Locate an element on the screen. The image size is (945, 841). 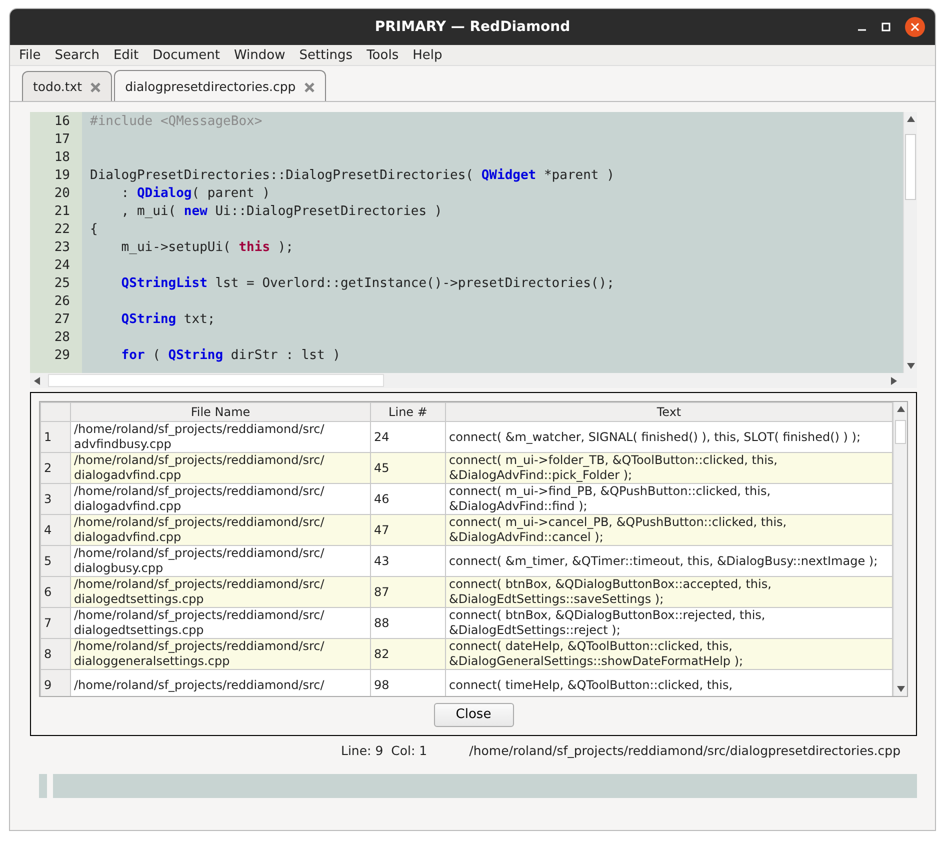
tab-label: dialogpresetdirectories.cpp is located at coordinates (210, 87).